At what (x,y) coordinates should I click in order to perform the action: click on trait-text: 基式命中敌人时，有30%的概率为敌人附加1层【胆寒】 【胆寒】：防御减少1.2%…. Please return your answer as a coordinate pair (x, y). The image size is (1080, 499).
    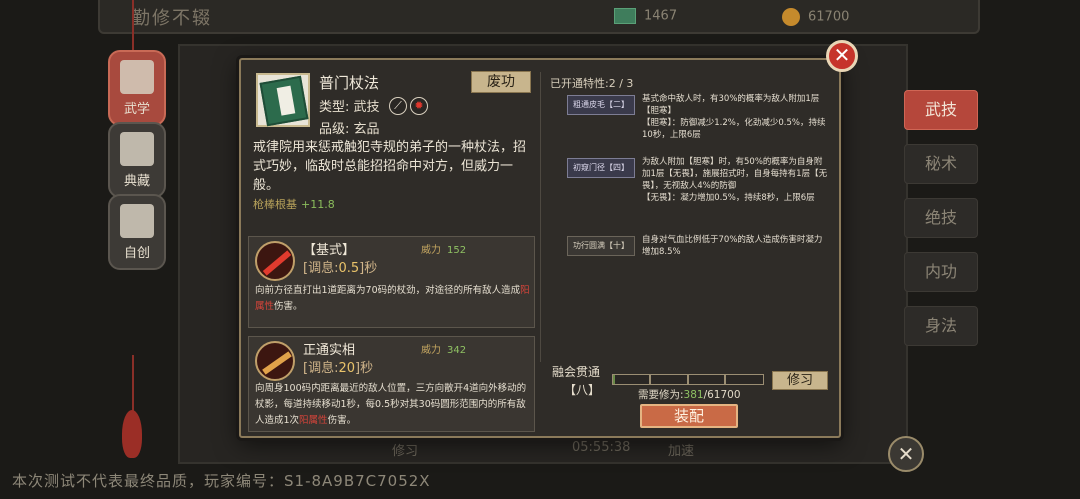
    Looking at the image, I should click on (736, 117).